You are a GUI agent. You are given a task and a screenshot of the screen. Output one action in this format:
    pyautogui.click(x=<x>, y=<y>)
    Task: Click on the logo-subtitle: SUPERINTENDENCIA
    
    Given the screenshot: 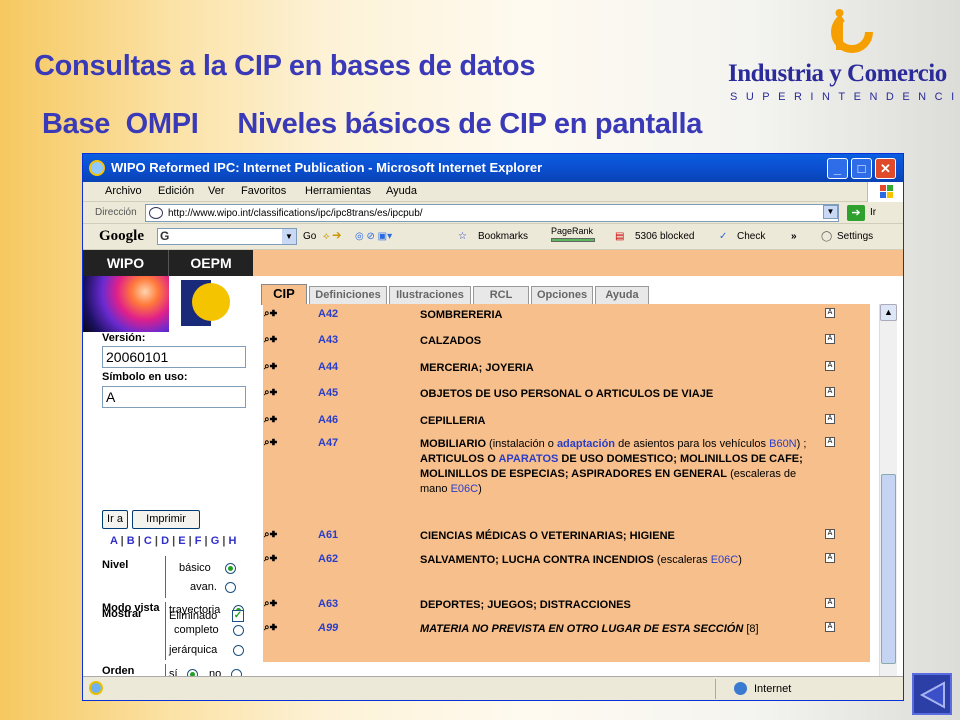 What is the action you would take?
    pyautogui.click(x=845, y=97)
    